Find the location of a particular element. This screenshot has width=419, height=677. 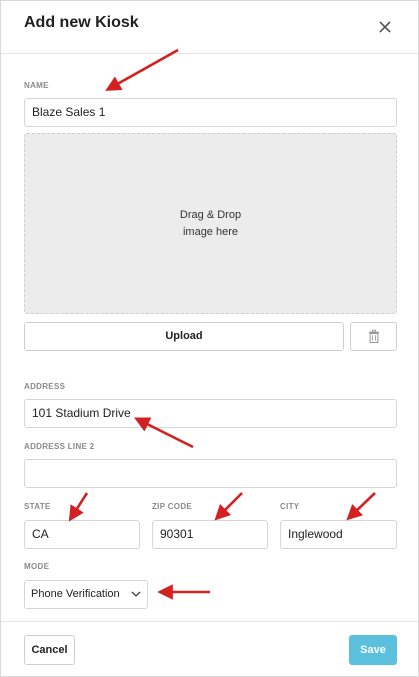

city-input: Inglewood is located at coordinates (338, 534).